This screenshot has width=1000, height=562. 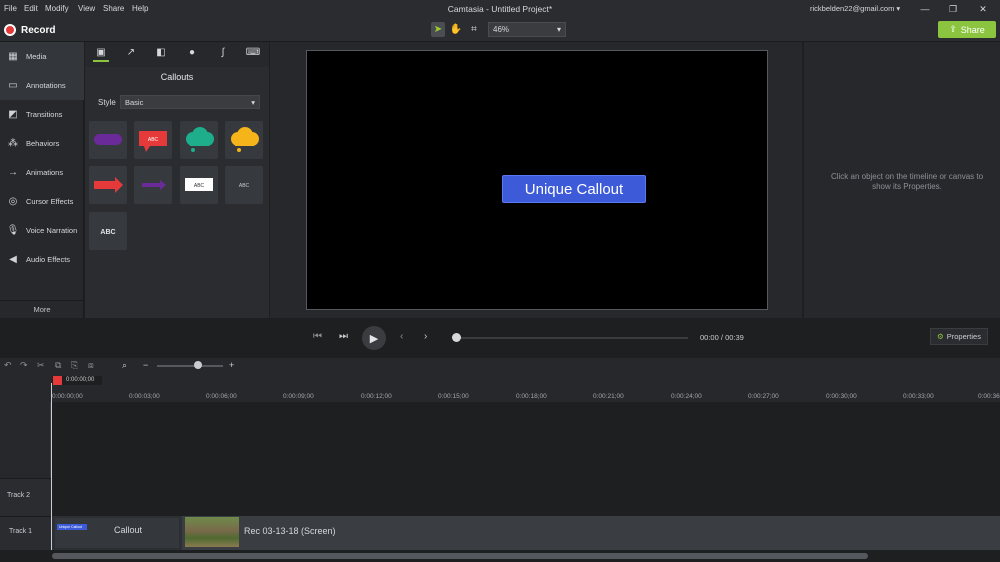 What do you see at coordinates (42, 56) in the screenshot?
I see `sidebar-item-media: ▦ Media` at bounding box center [42, 56].